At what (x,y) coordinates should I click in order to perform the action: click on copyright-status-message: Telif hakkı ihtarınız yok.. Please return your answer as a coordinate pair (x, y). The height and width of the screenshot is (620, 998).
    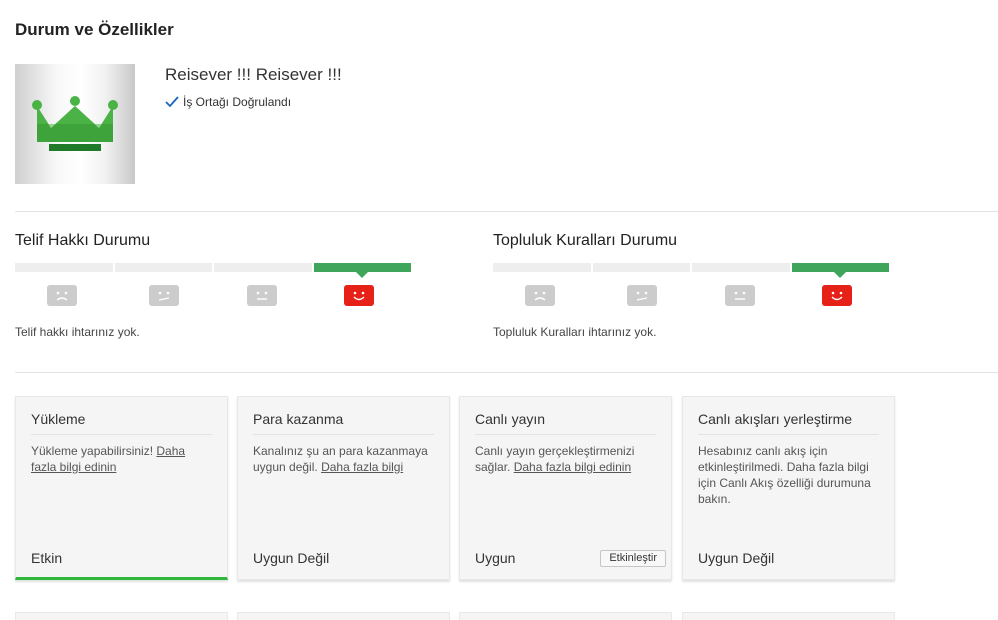
    Looking at the image, I should click on (77, 332).